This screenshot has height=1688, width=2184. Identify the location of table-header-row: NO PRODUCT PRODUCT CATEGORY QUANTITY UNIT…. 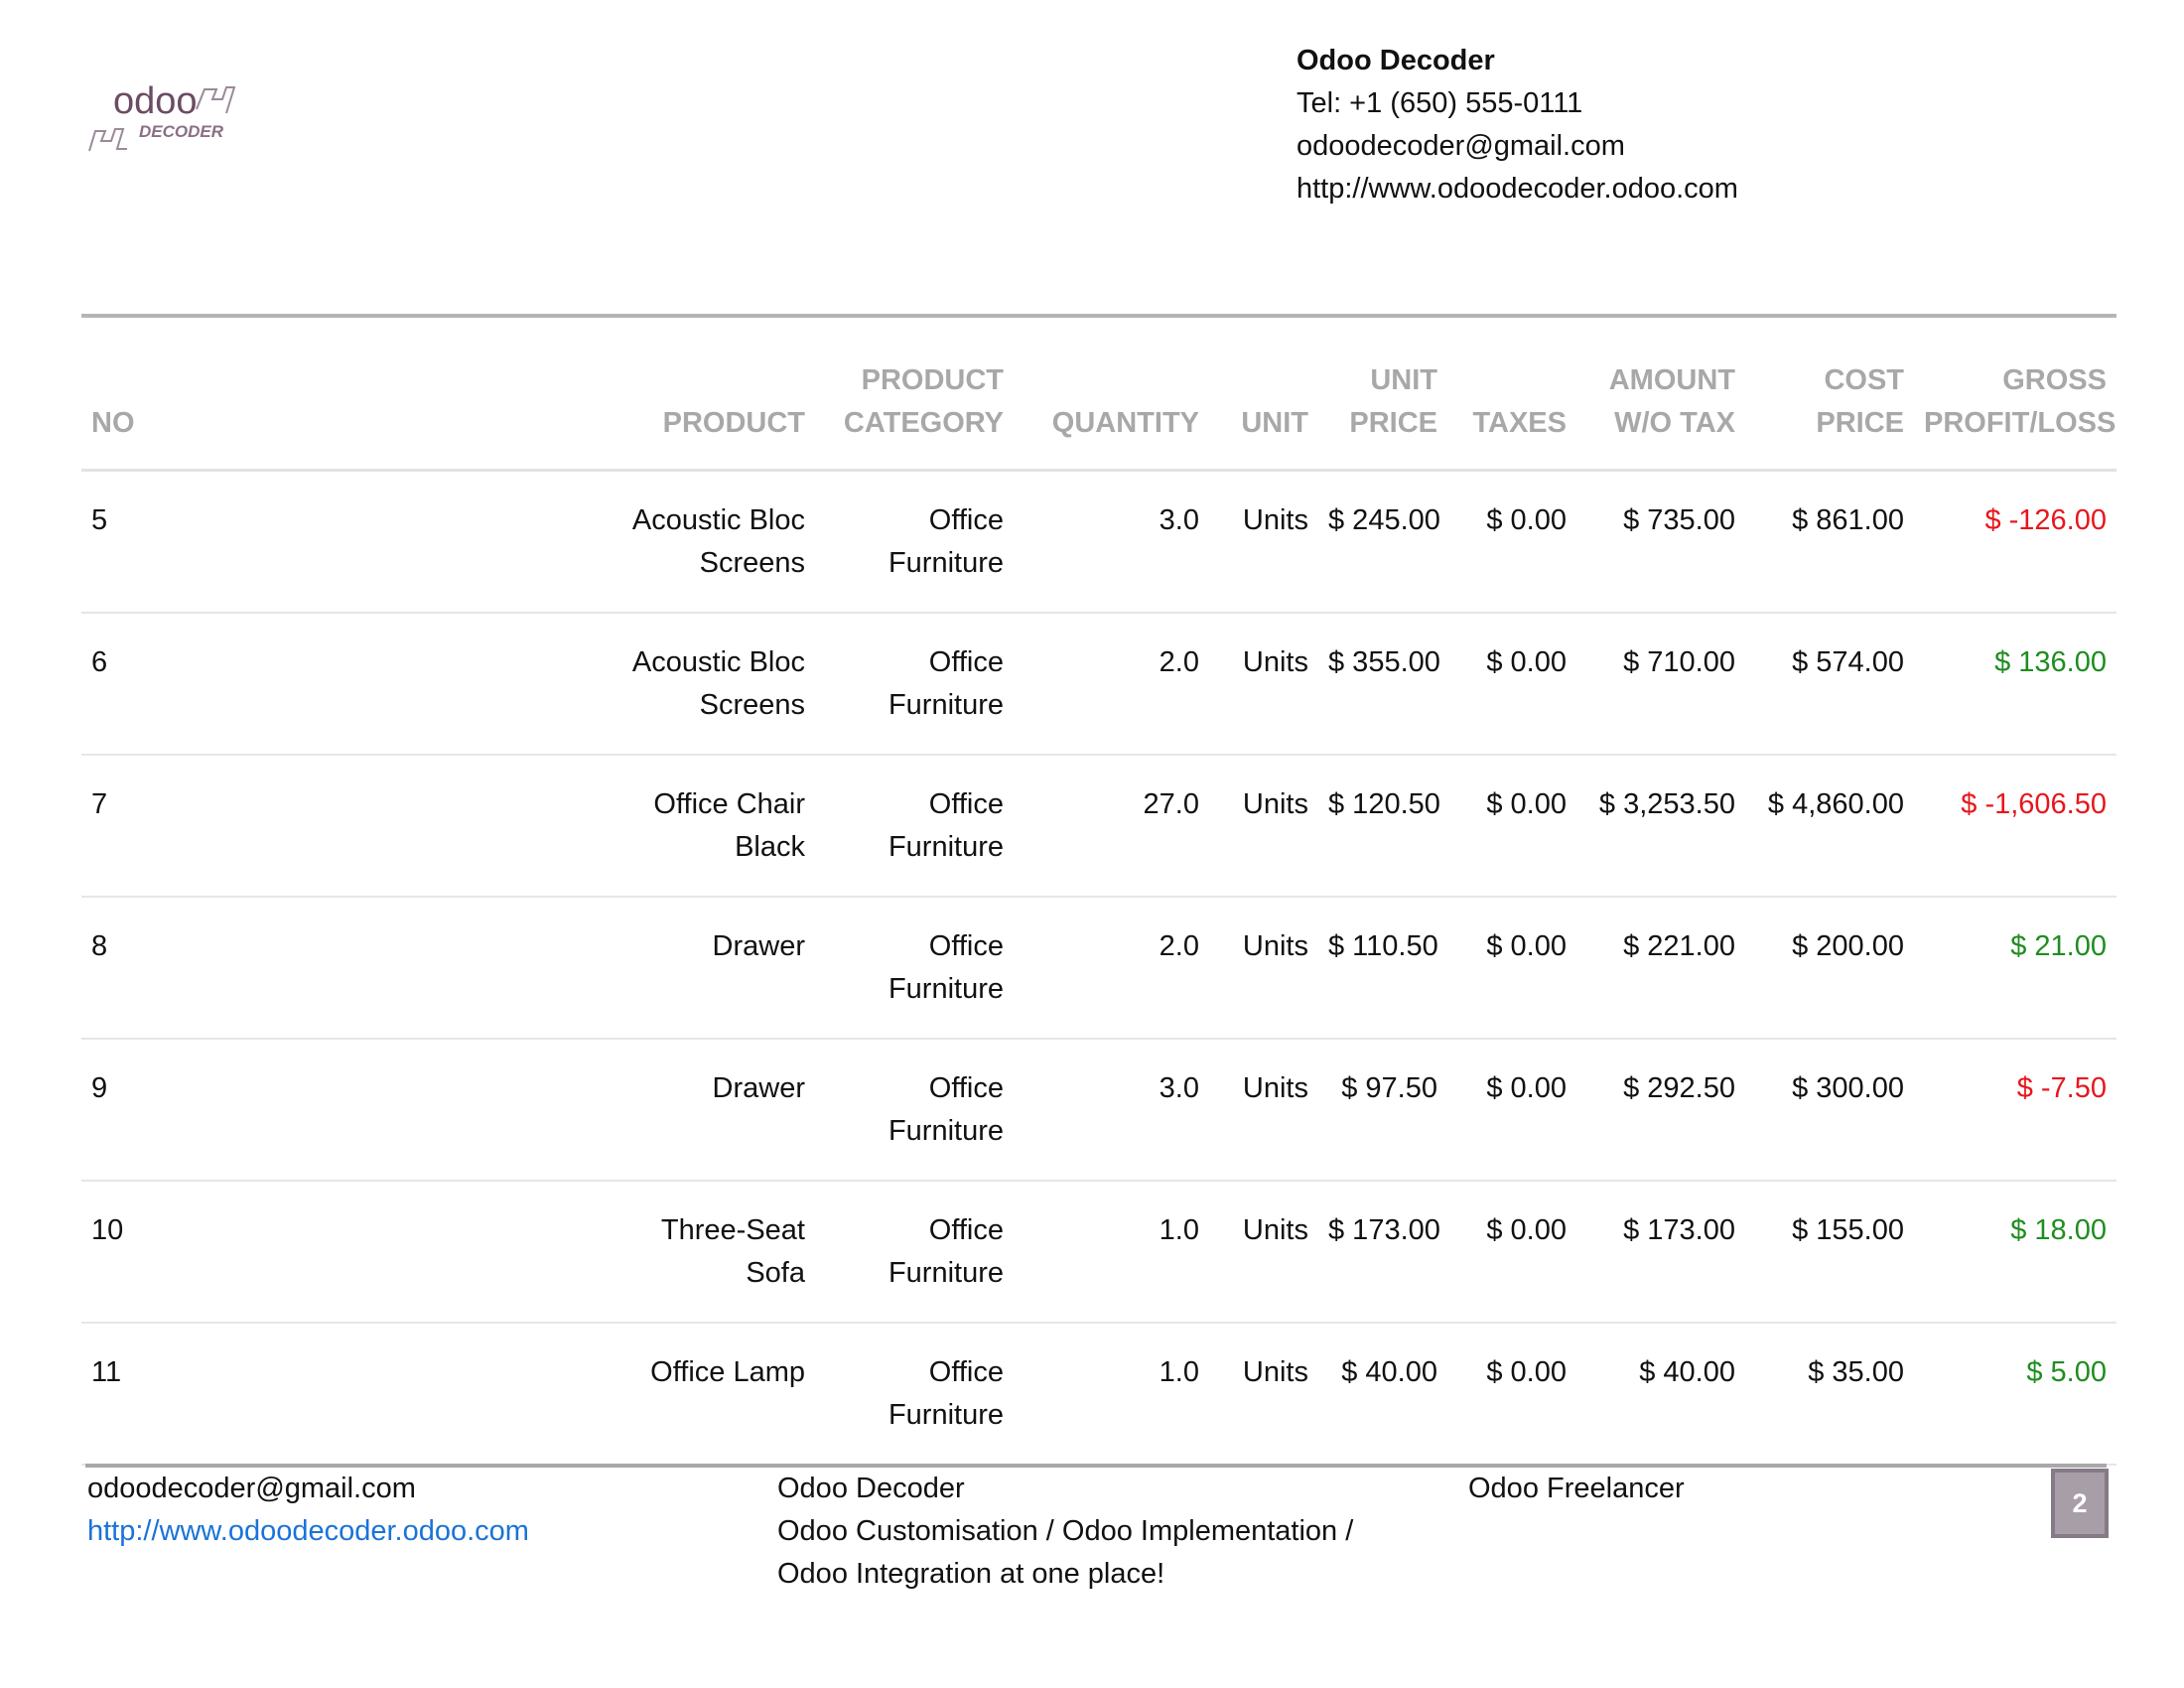
(1098, 395).